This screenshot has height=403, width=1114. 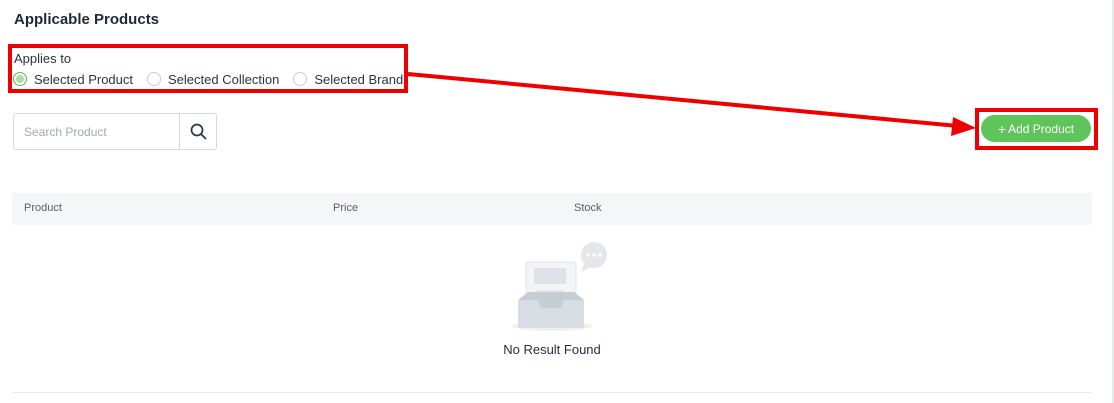 I want to click on column-header-price: Price, so click(x=346, y=208).